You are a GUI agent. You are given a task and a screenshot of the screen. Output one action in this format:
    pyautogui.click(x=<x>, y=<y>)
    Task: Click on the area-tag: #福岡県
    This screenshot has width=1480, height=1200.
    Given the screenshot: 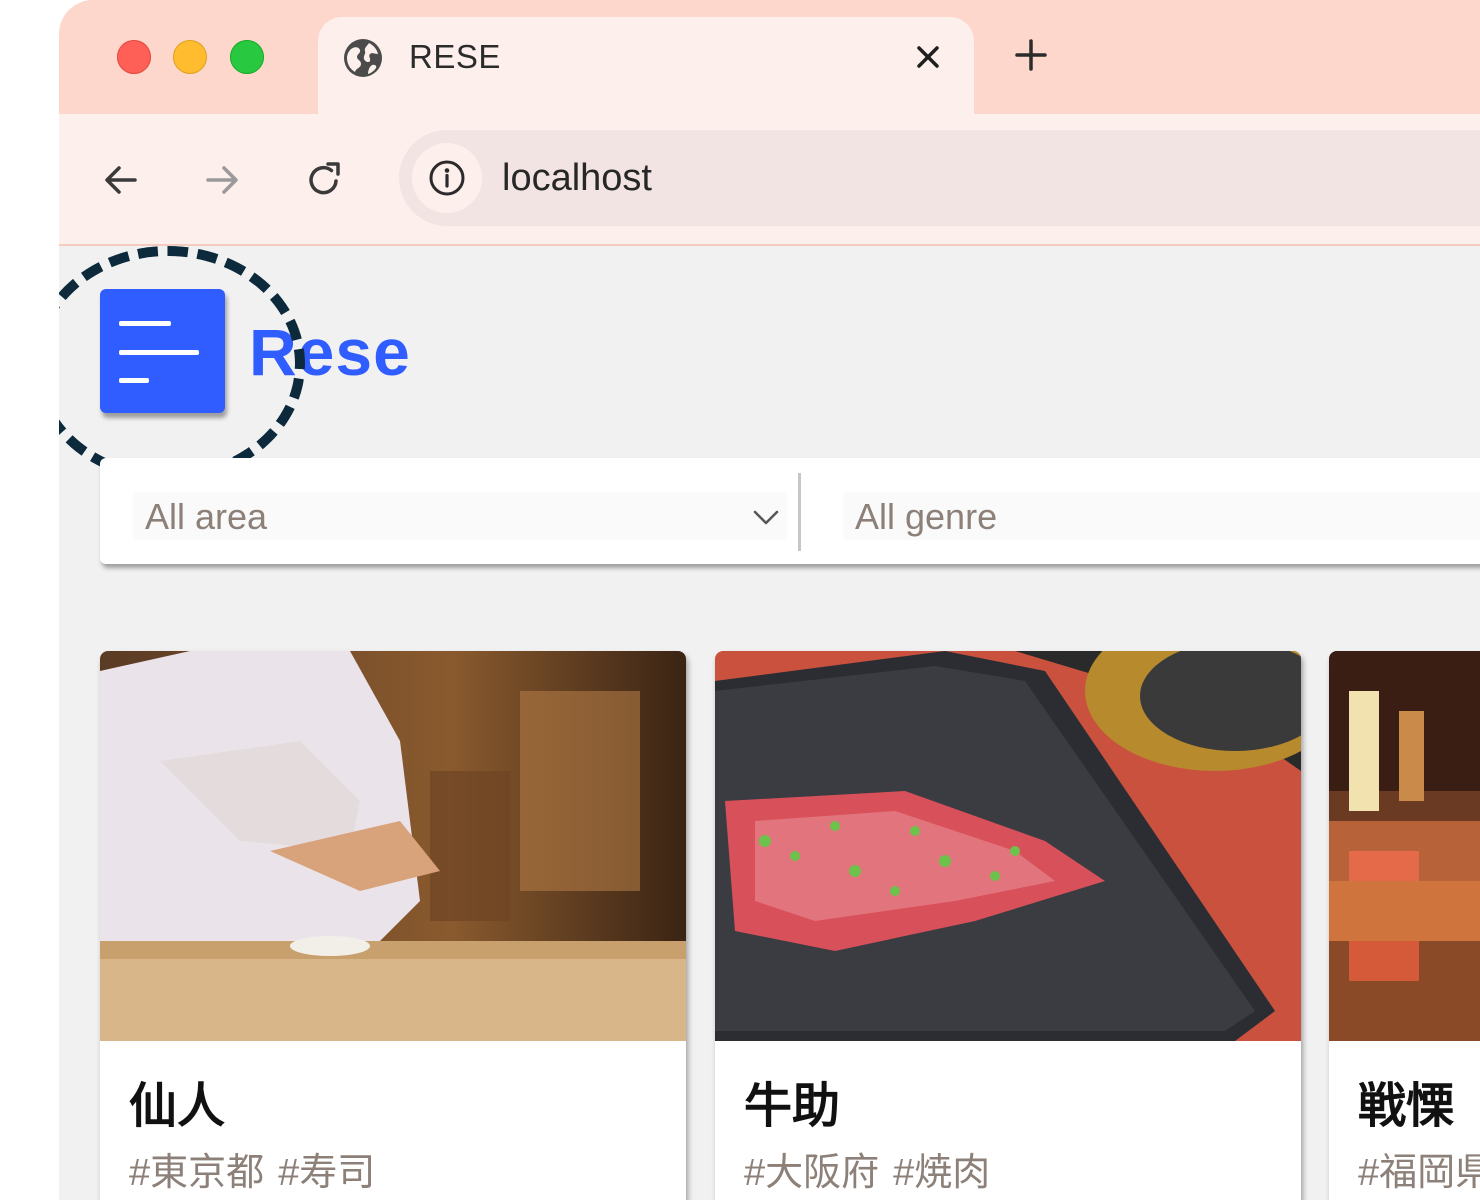 What is the action you would take?
    pyautogui.click(x=1419, y=1173)
    